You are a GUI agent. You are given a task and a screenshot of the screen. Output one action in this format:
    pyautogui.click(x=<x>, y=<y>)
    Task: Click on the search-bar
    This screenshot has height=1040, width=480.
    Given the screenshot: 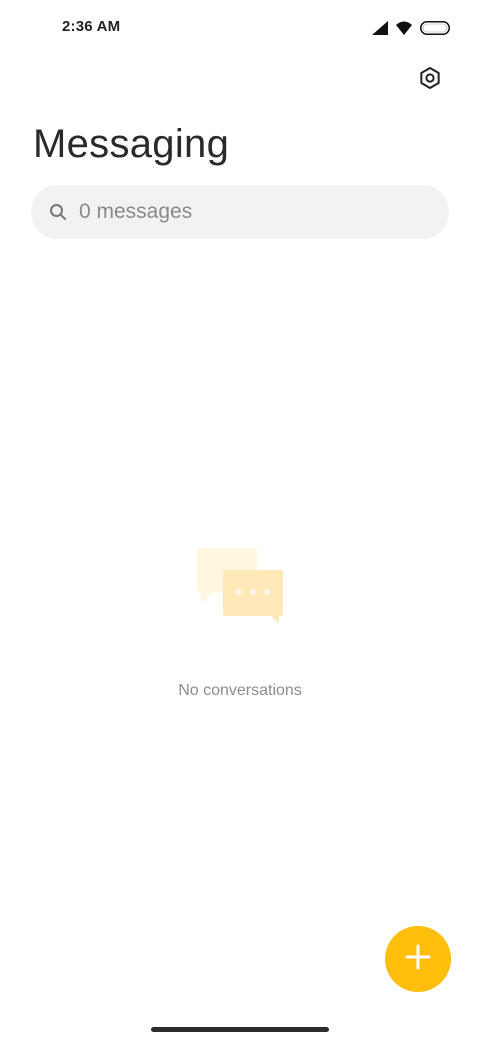 What is the action you would take?
    pyautogui.click(x=240, y=212)
    